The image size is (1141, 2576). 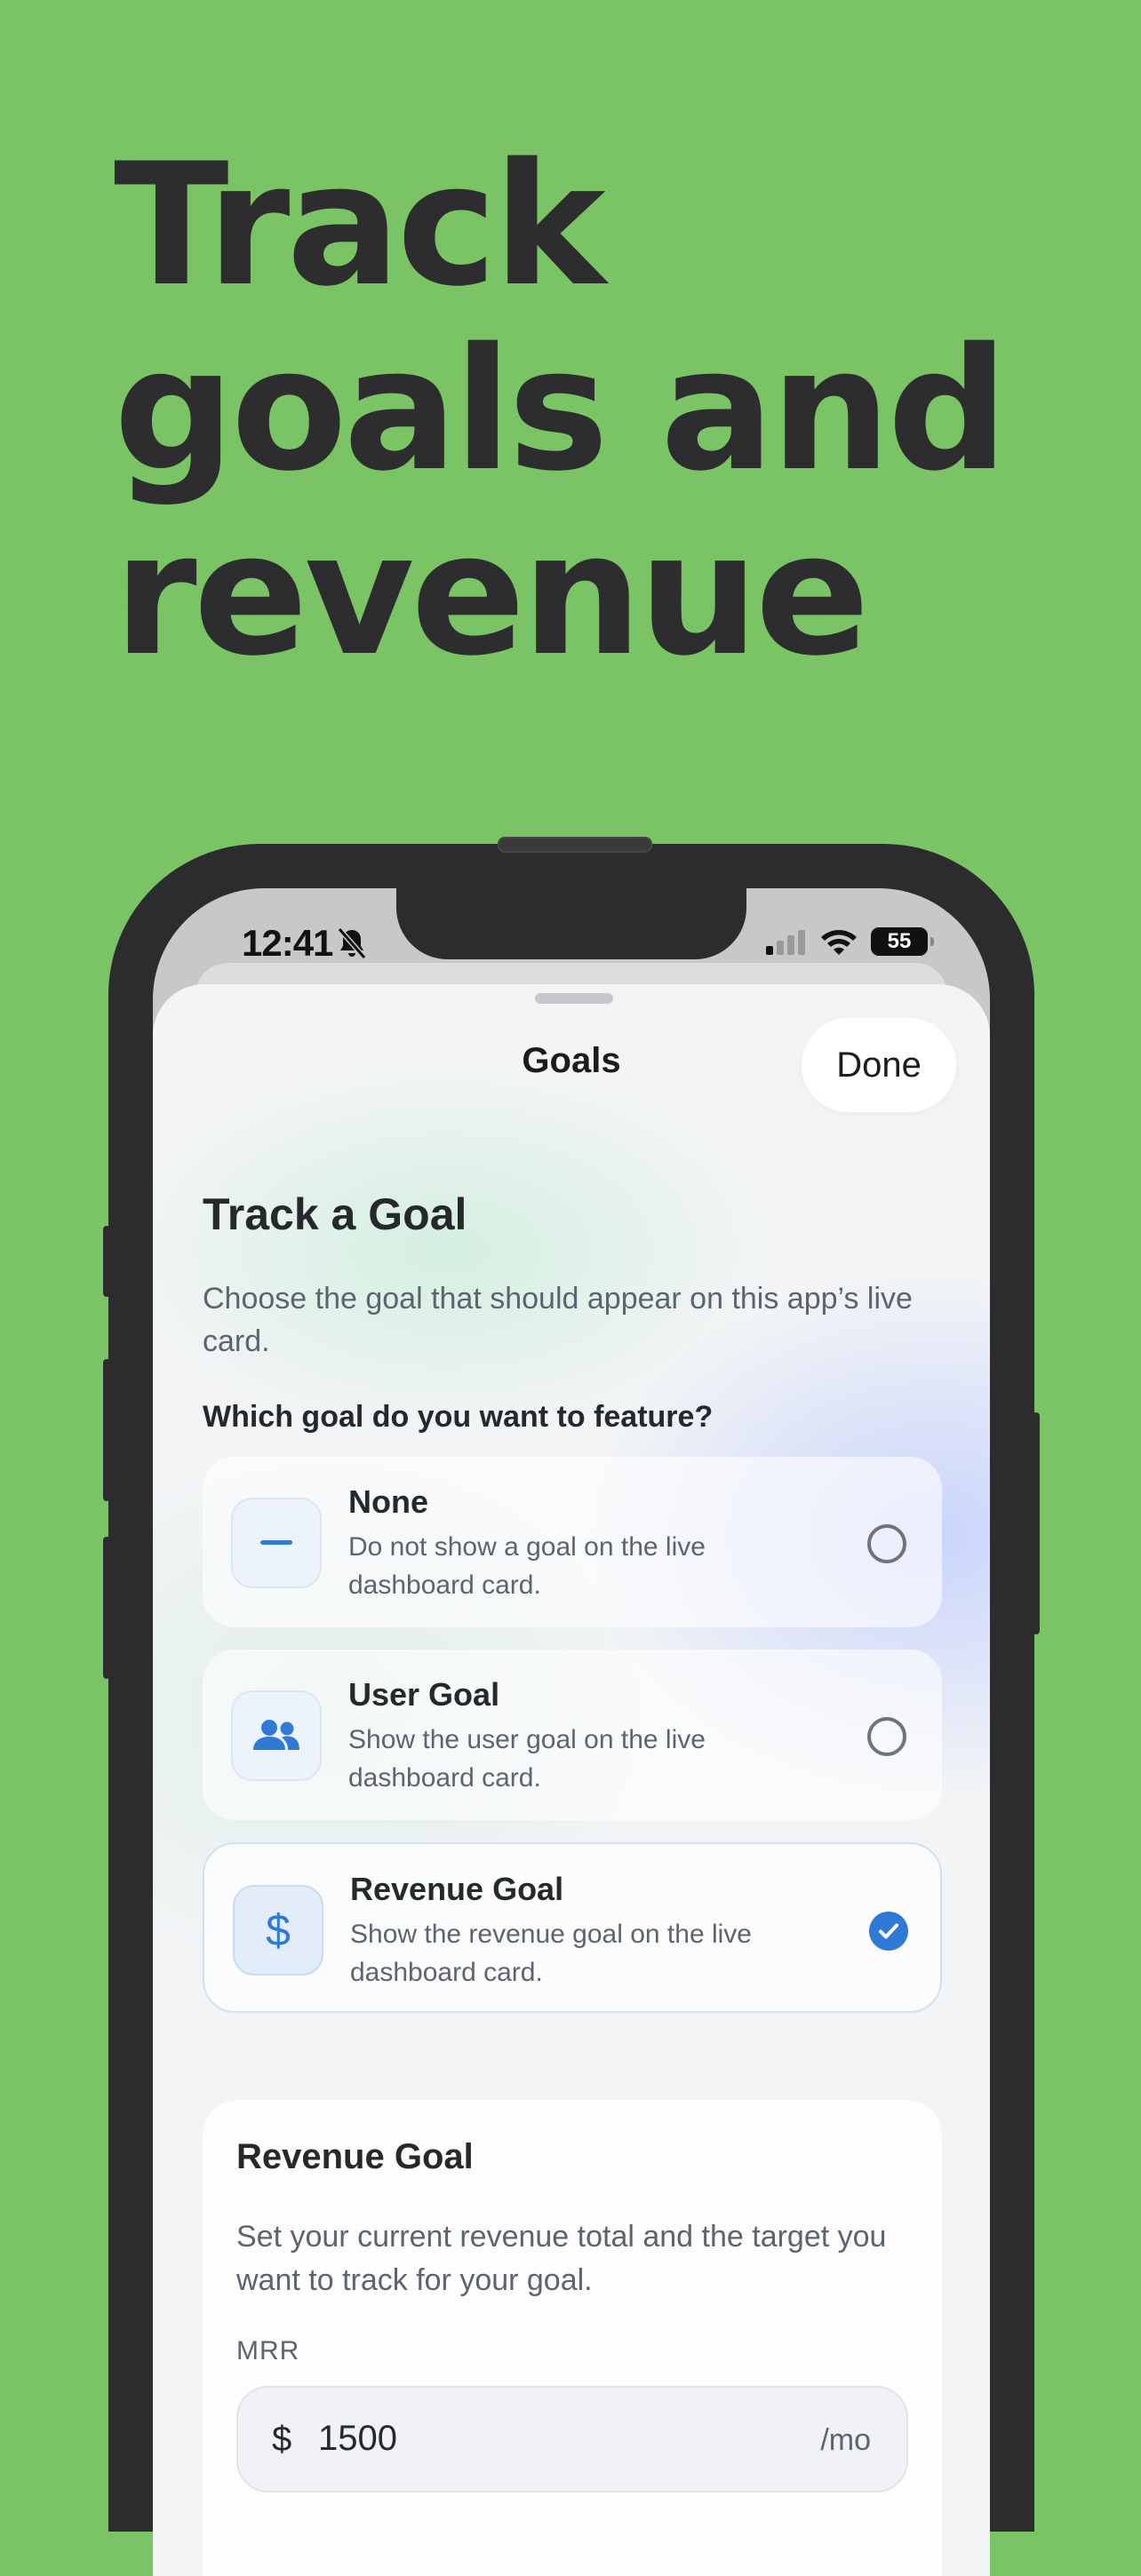 I want to click on cellular-signal-icon, so click(x=785, y=942).